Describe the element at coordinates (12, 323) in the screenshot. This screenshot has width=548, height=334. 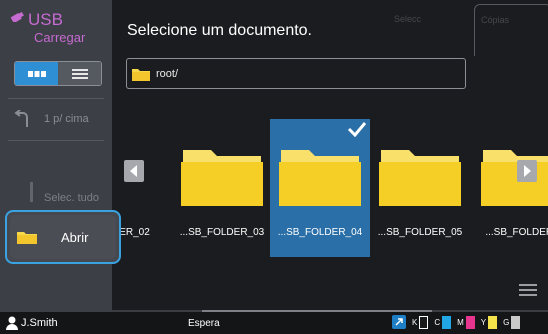
I see `user-icon` at that location.